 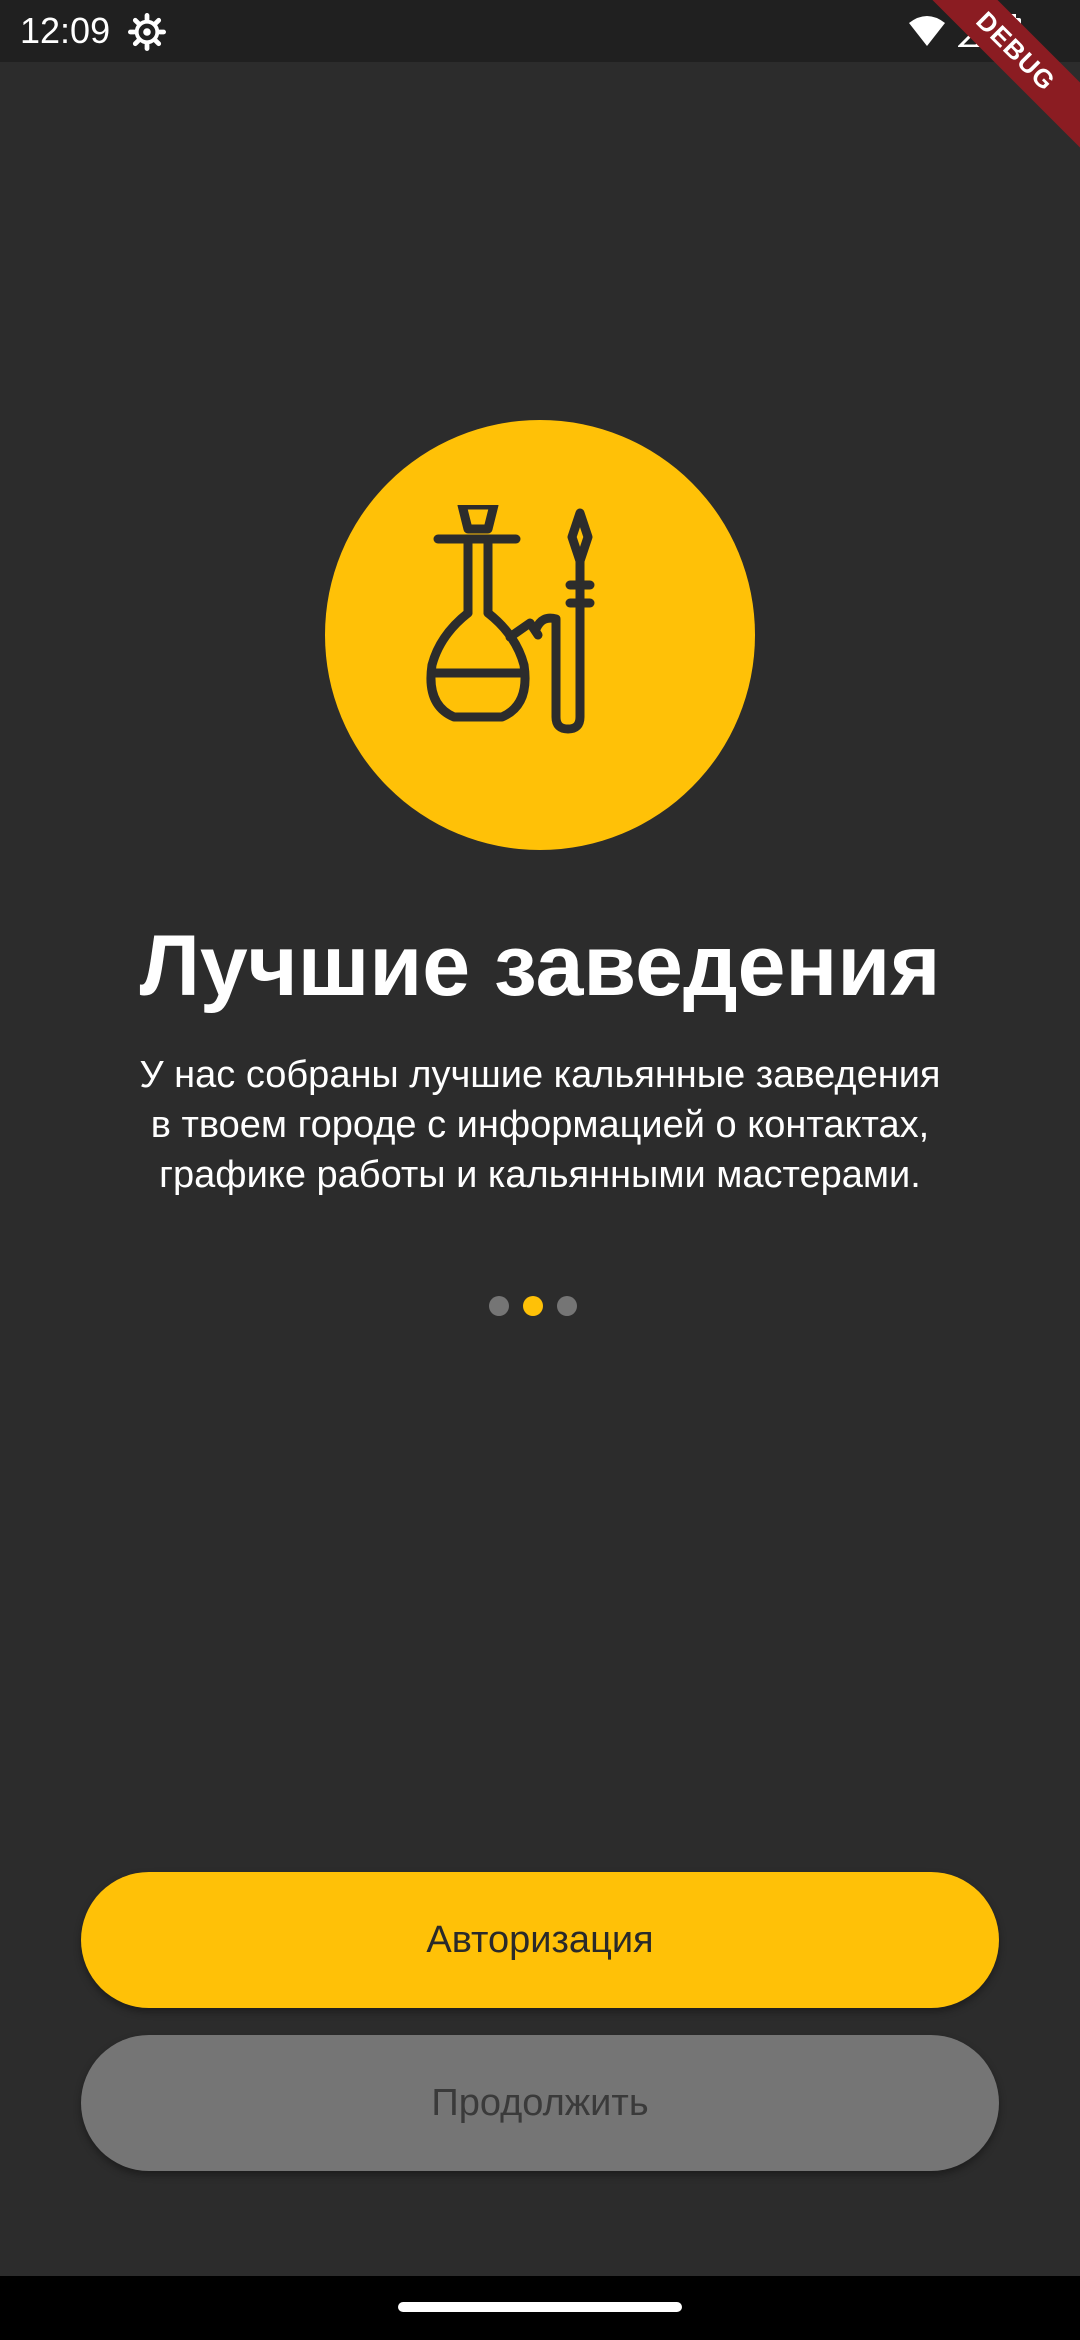 I want to click on settings-gear-icon, so click(x=147, y=32).